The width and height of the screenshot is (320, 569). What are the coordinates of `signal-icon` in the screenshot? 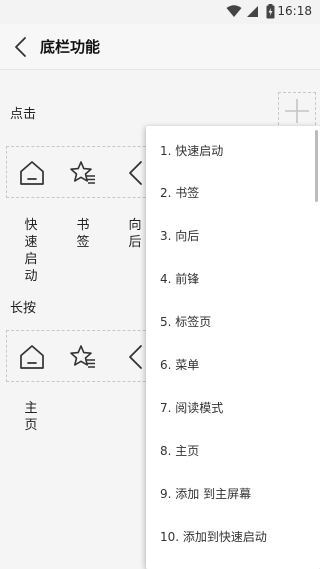 It's located at (252, 11).